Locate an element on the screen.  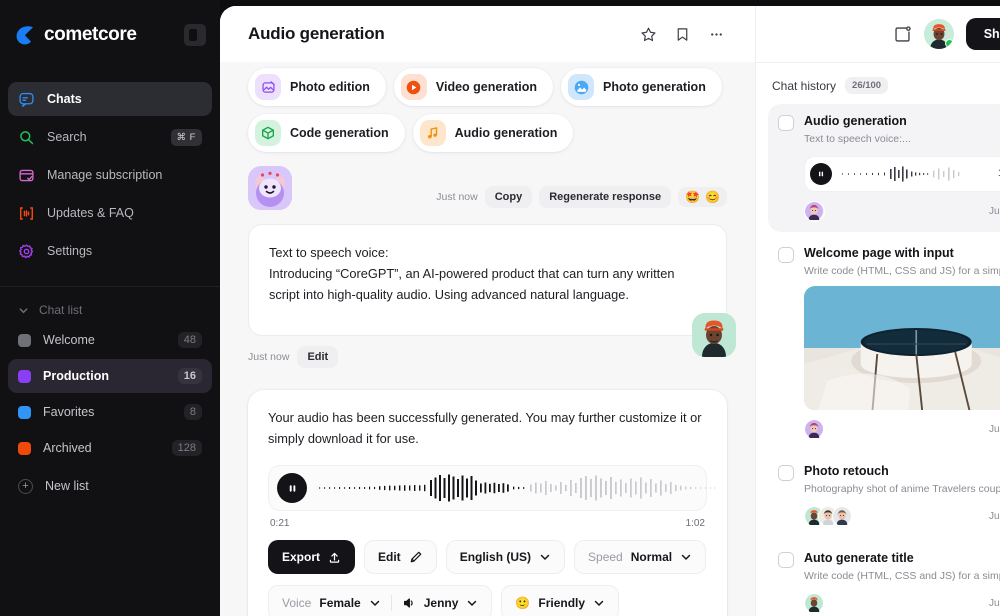
reaction-smile: 😊 is located at coordinates (712, 197).